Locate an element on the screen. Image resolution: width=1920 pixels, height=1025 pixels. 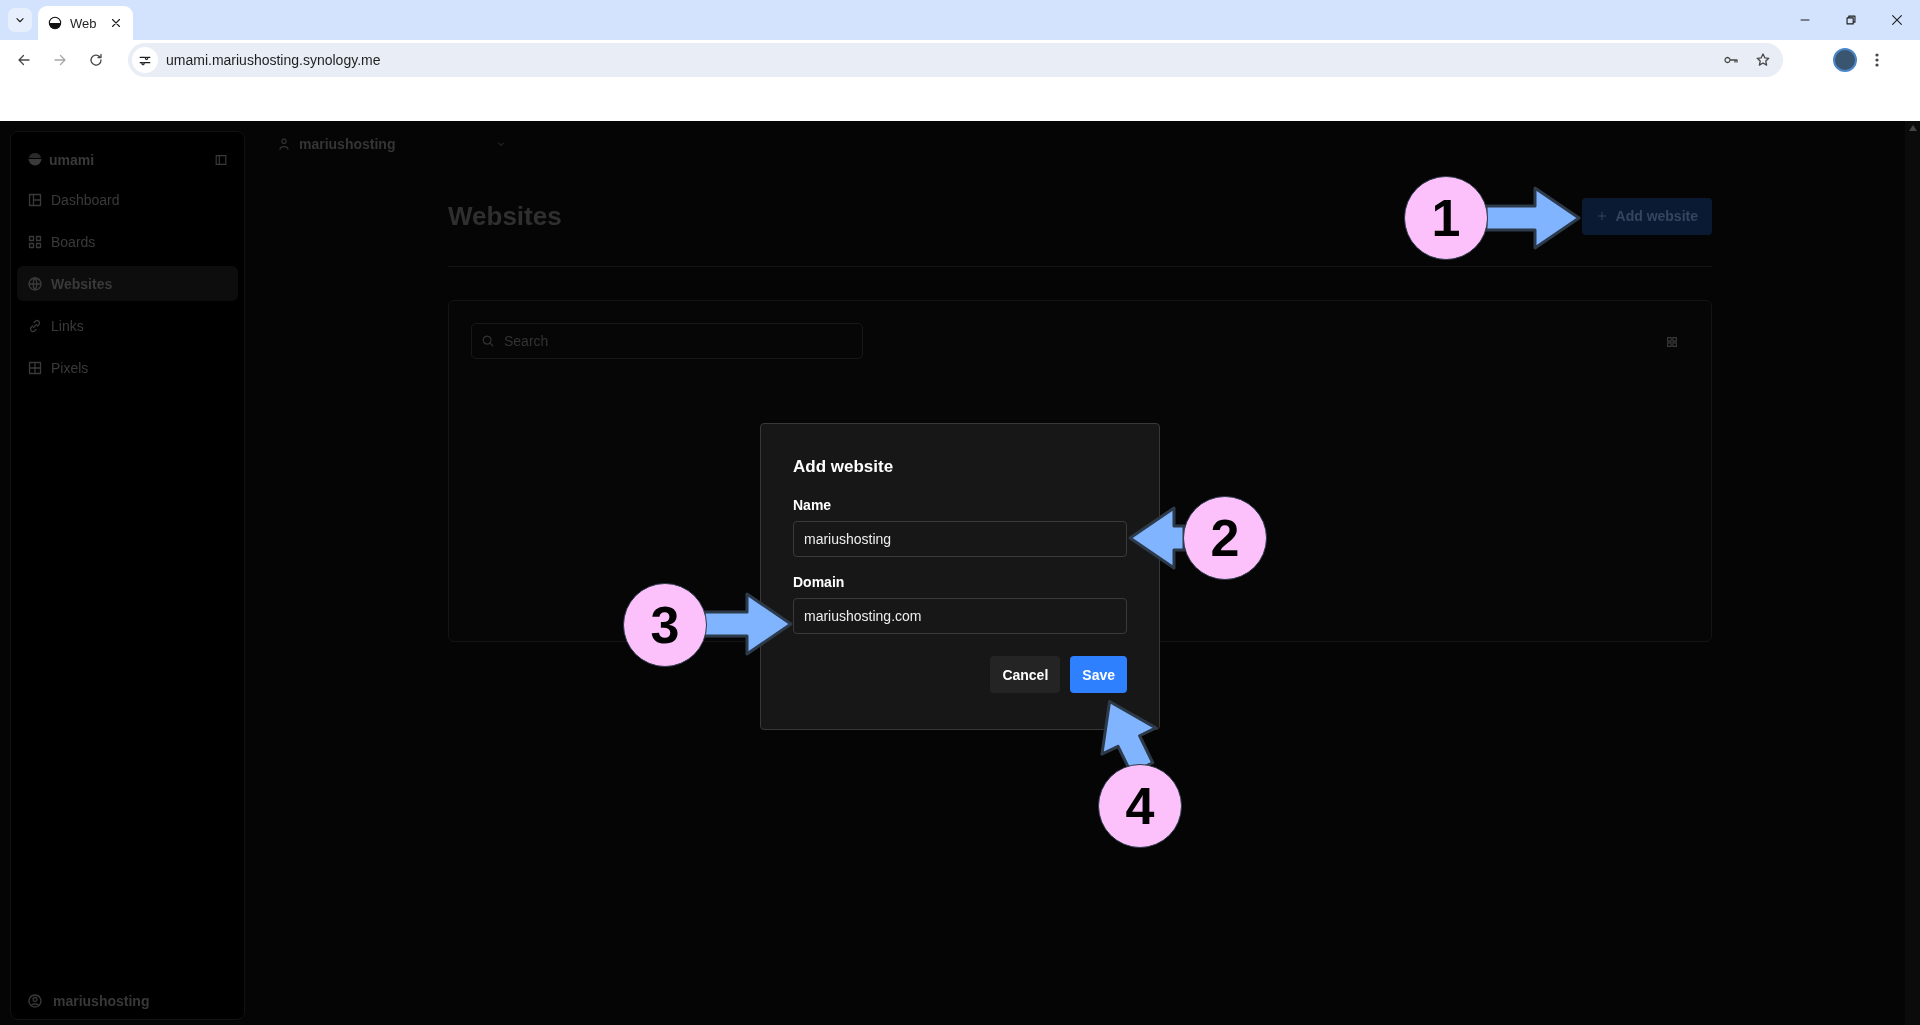
scrollbar is located at coordinates (1912, 573).